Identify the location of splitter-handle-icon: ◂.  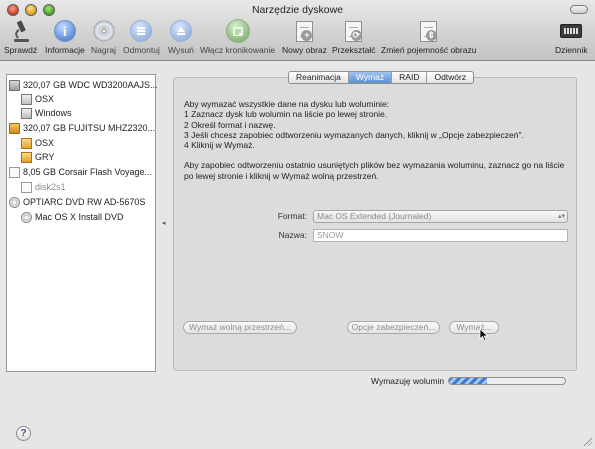
(164, 223).